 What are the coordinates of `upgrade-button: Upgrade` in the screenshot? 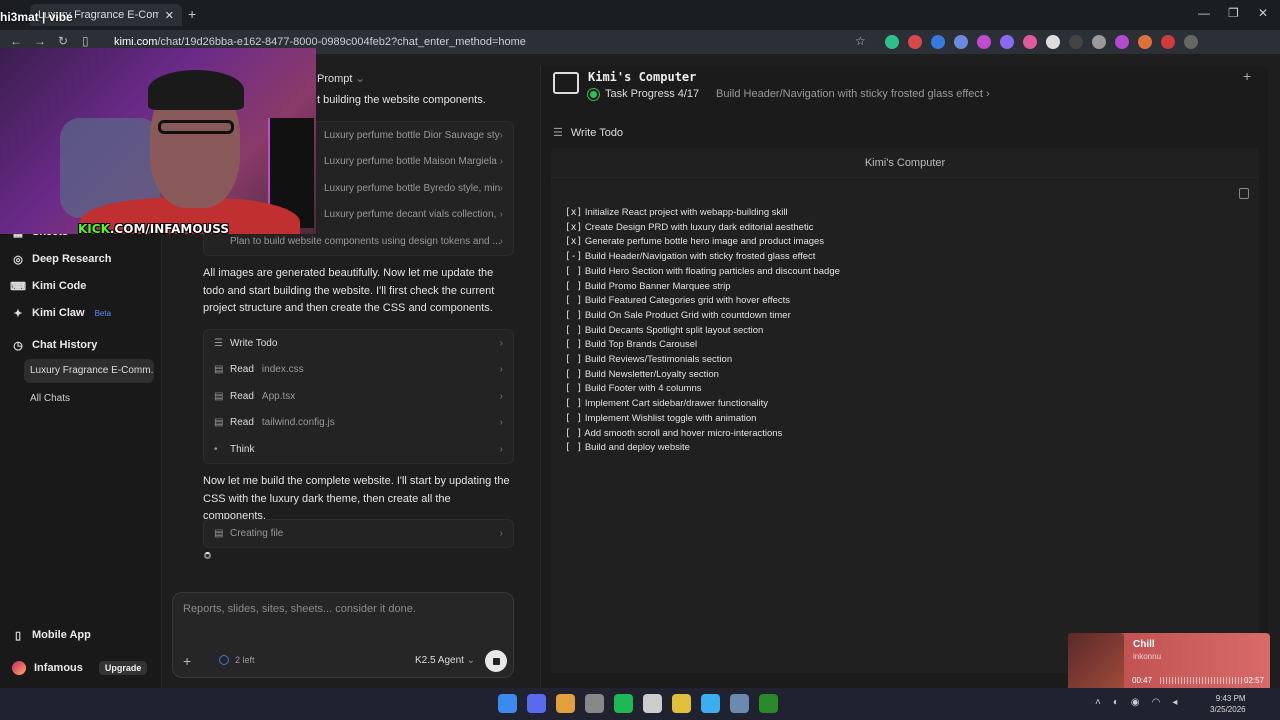 It's located at (123, 668).